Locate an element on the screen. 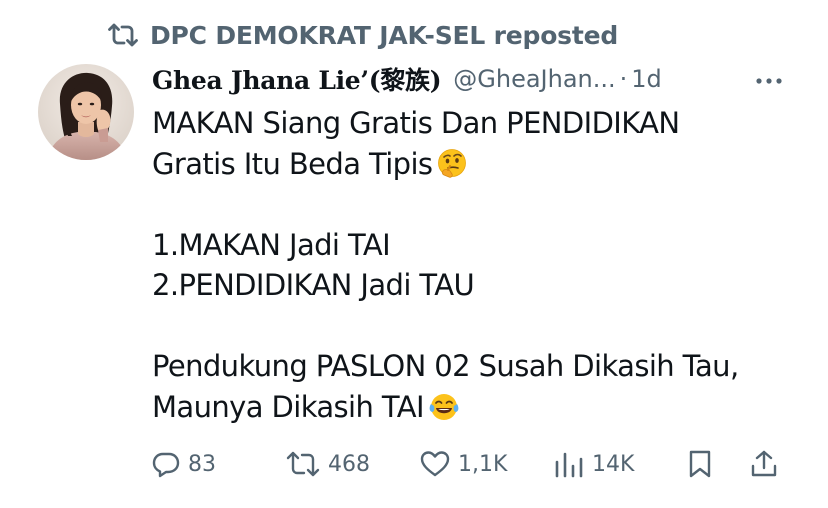 Image resolution: width=828 pixels, height=508 pixels. timestamp: 1d is located at coordinates (646, 79).